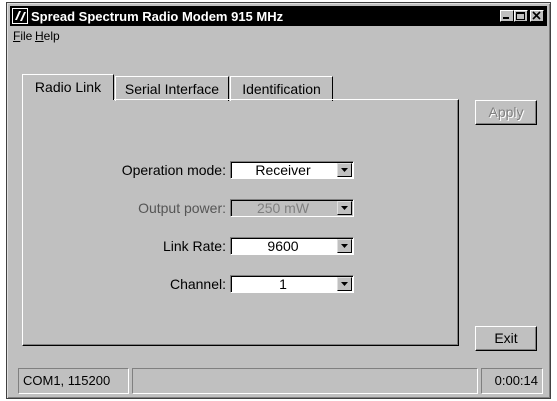  Describe the element at coordinates (283, 246) in the screenshot. I see `link-rate-value: 9600` at that location.